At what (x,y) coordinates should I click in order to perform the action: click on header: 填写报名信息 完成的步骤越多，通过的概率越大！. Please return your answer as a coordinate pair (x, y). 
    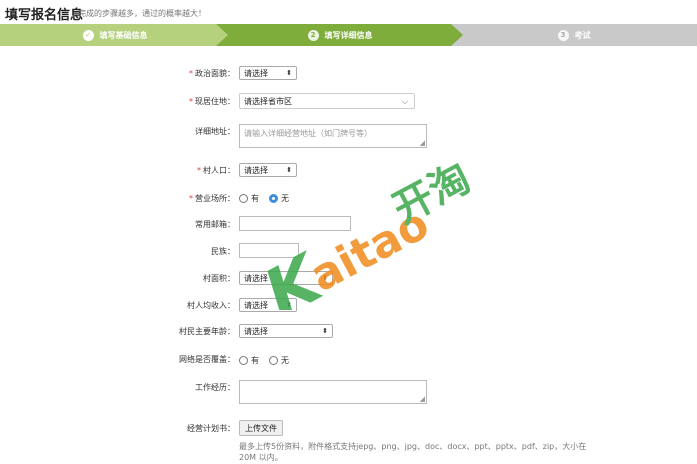
    Looking at the image, I should click on (348, 12).